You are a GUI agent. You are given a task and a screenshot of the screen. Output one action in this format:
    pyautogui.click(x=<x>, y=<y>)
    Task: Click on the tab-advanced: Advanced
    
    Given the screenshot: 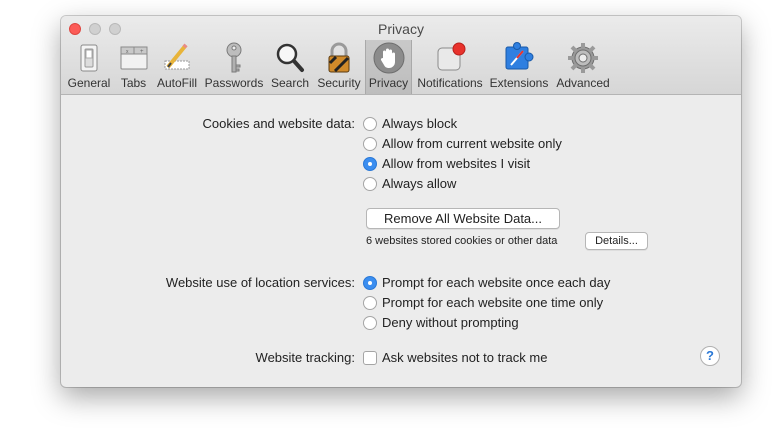 What is the action you would take?
    pyautogui.click(x=583, y=67)
    